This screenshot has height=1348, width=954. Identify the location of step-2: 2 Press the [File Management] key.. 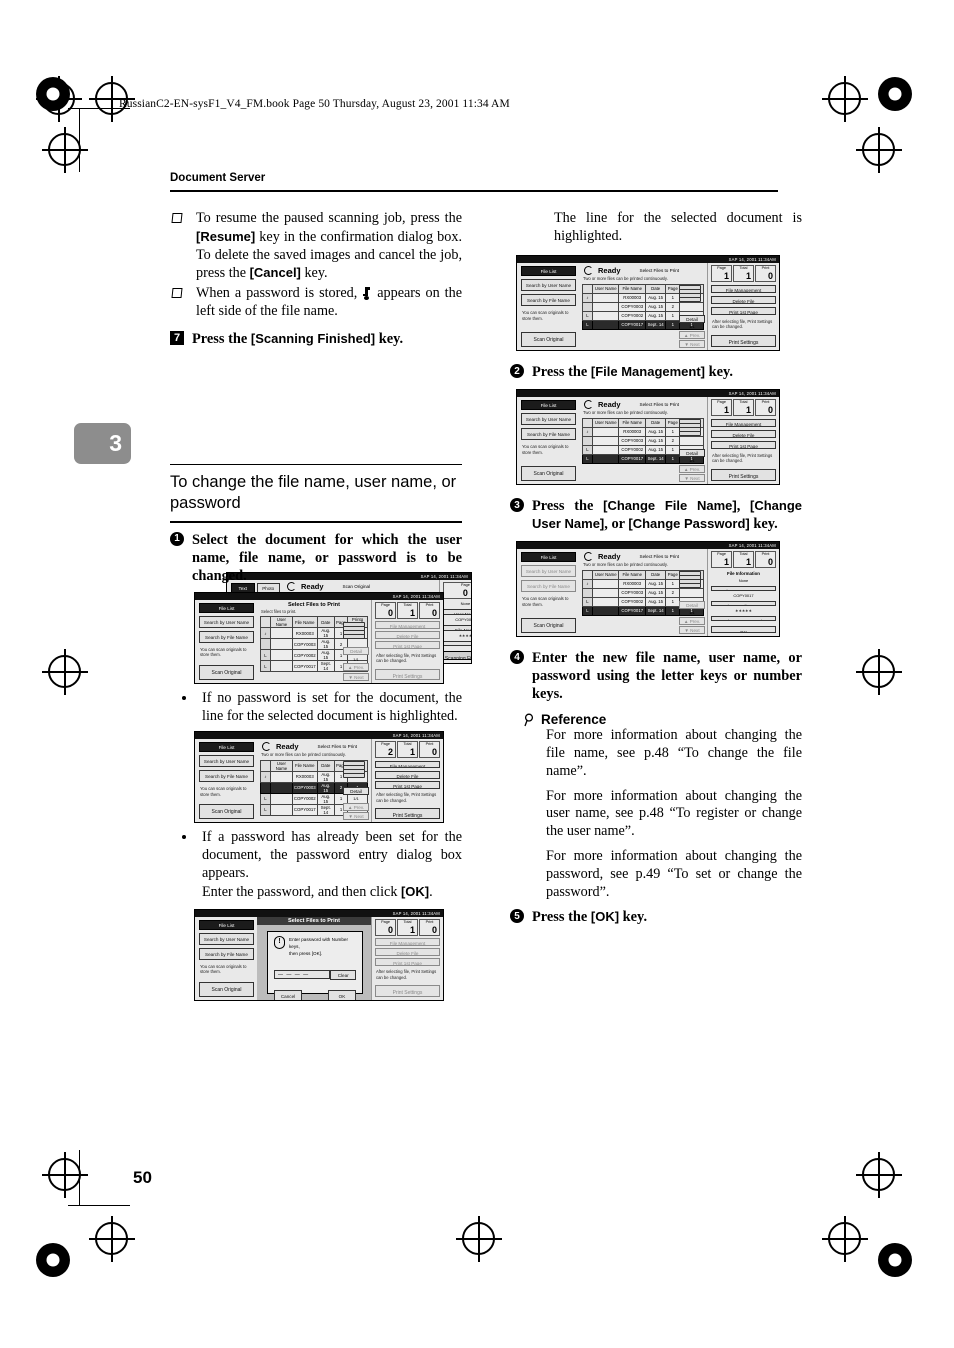
(656, 372).